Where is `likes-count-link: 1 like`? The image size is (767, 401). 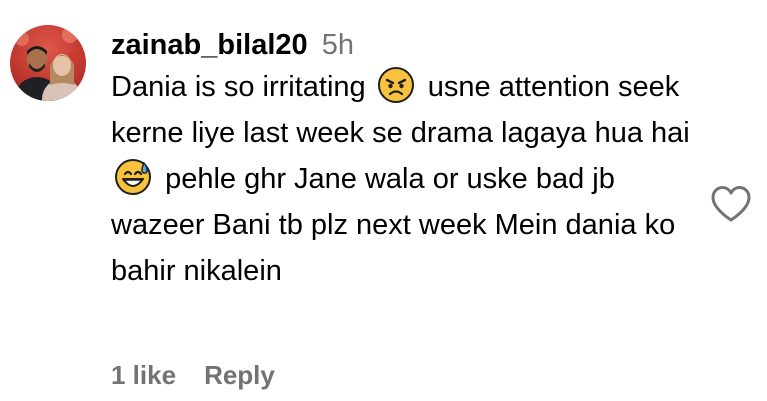
likes-count-link: 1 like is located at coordinates (143, 375).